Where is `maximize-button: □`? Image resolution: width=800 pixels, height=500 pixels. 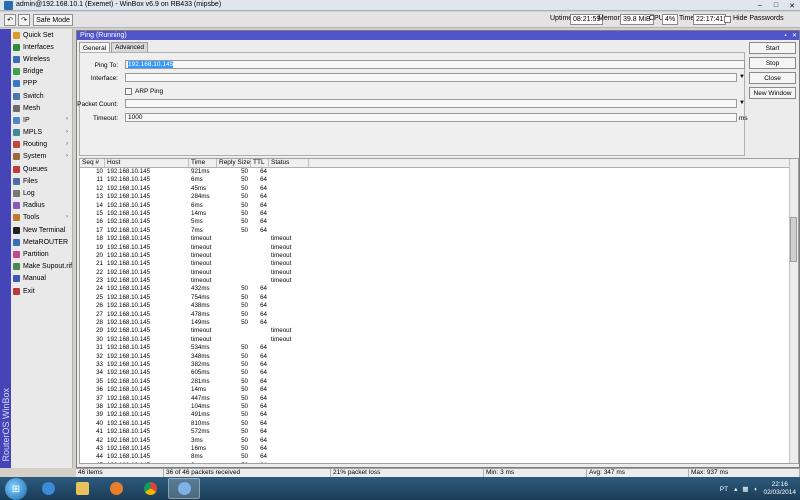
maximize-button: □ is located at coordinates (776, 5).